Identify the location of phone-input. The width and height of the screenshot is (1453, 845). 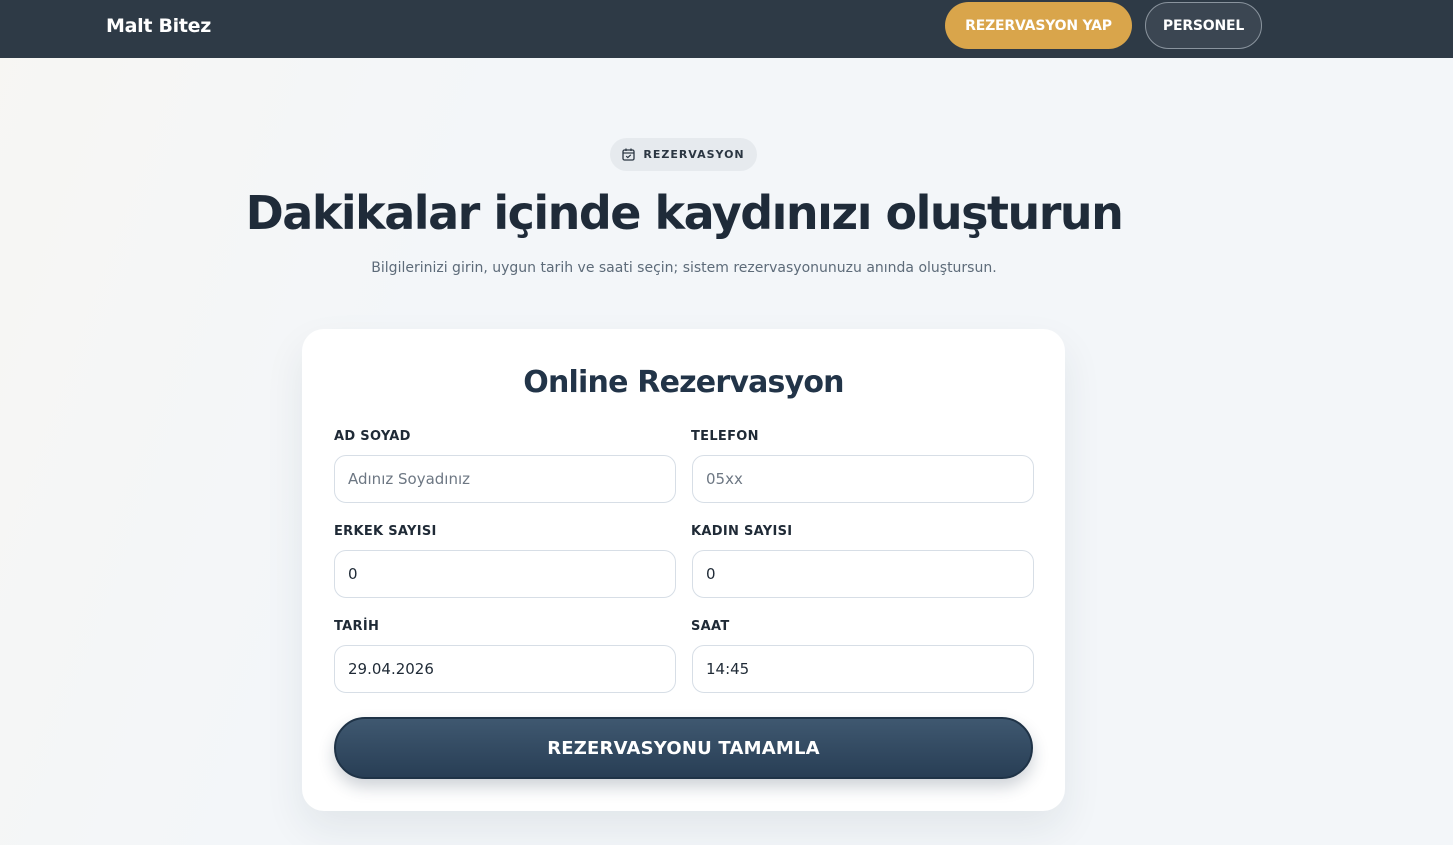
(863, 479).